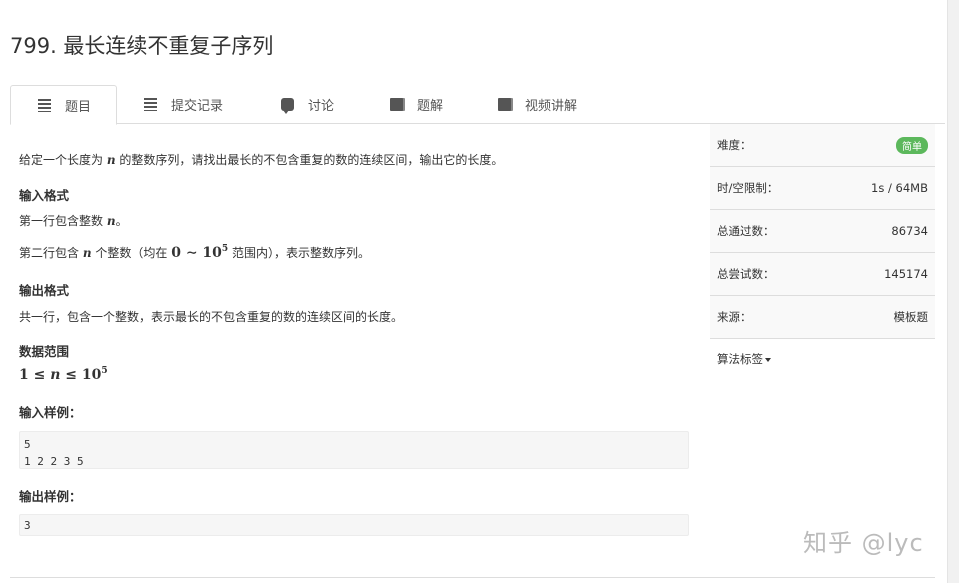 The width and height of the screenshot is (959, 583). I want to click on attempts-row: 总尝试数： 145174, so click(822, 274).